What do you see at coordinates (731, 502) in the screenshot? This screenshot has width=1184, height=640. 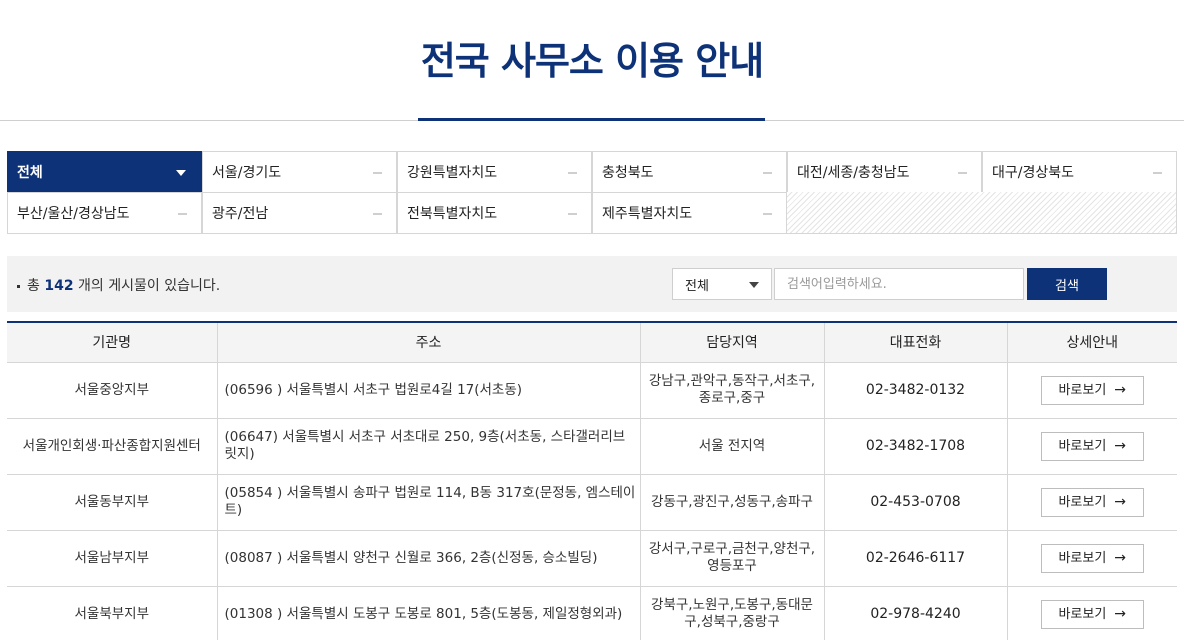 I see `office-area: 강동구,광진구,성동구,송파구` at bounding box center [731, 502].